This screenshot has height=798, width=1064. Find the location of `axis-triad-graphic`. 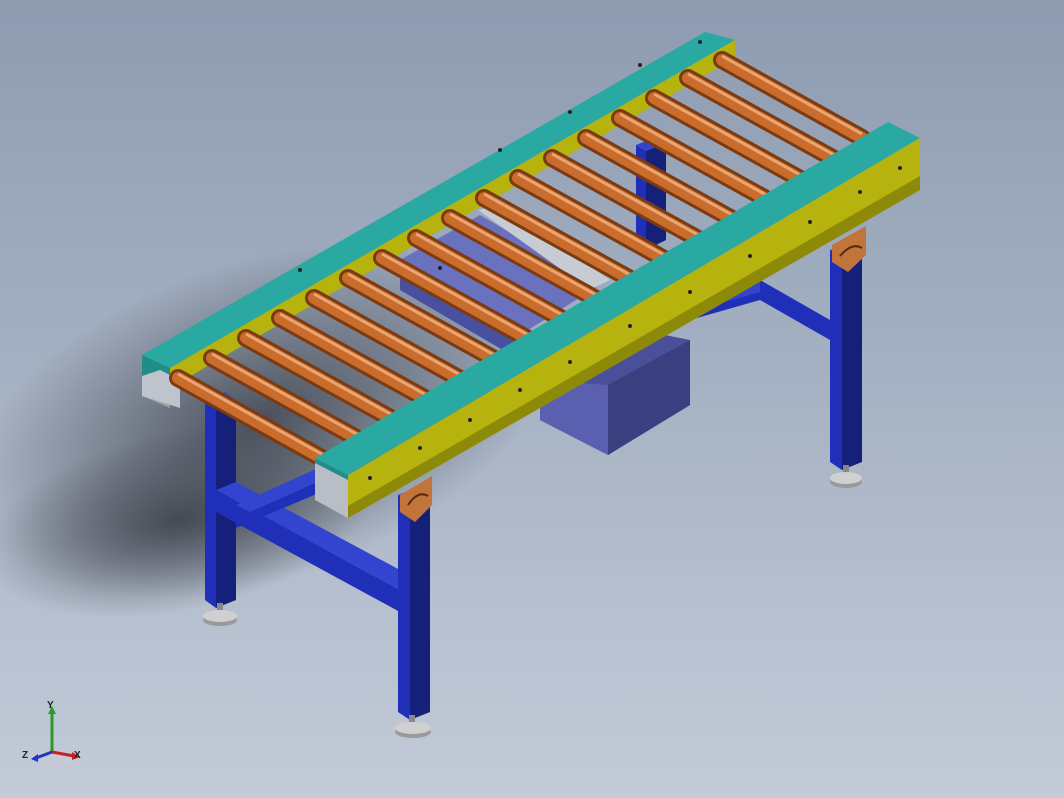

axis-triad-graphic is located at coordinates (55, 738).